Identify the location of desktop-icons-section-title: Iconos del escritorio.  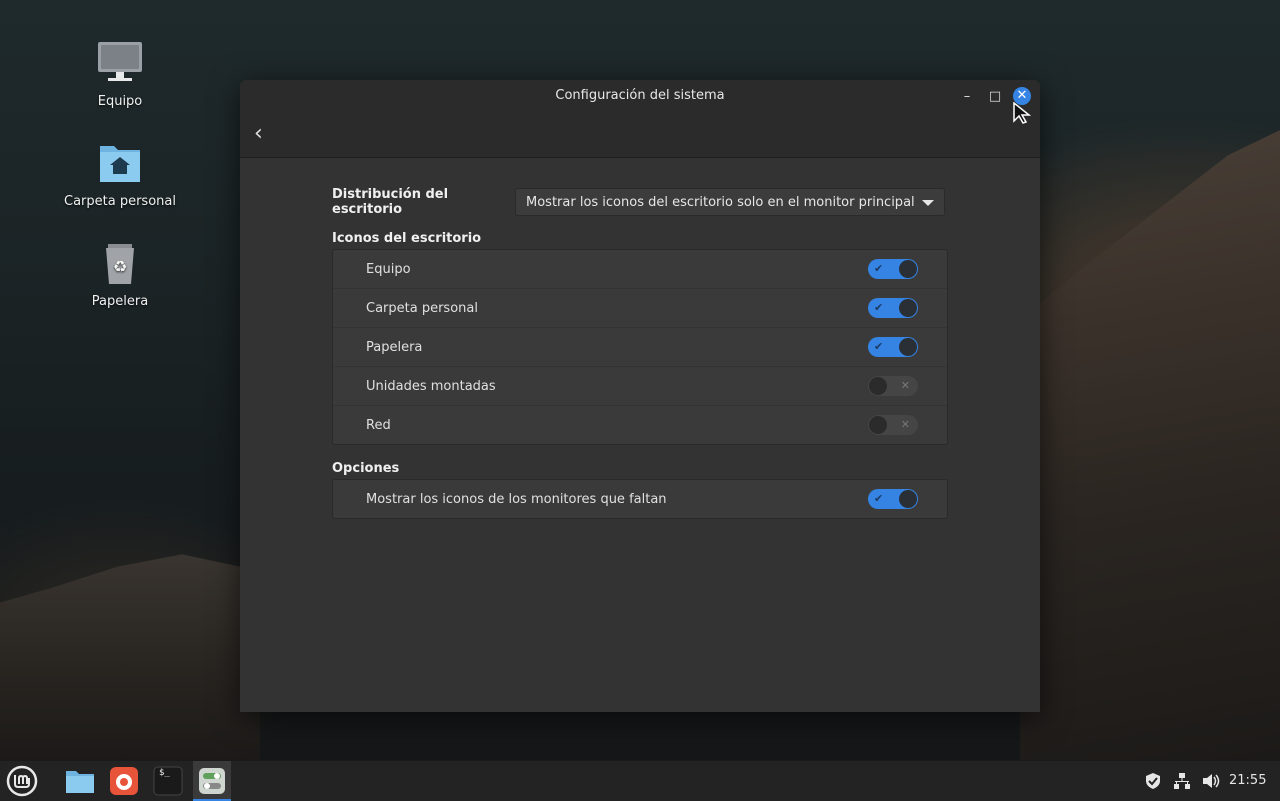
(407, 238).